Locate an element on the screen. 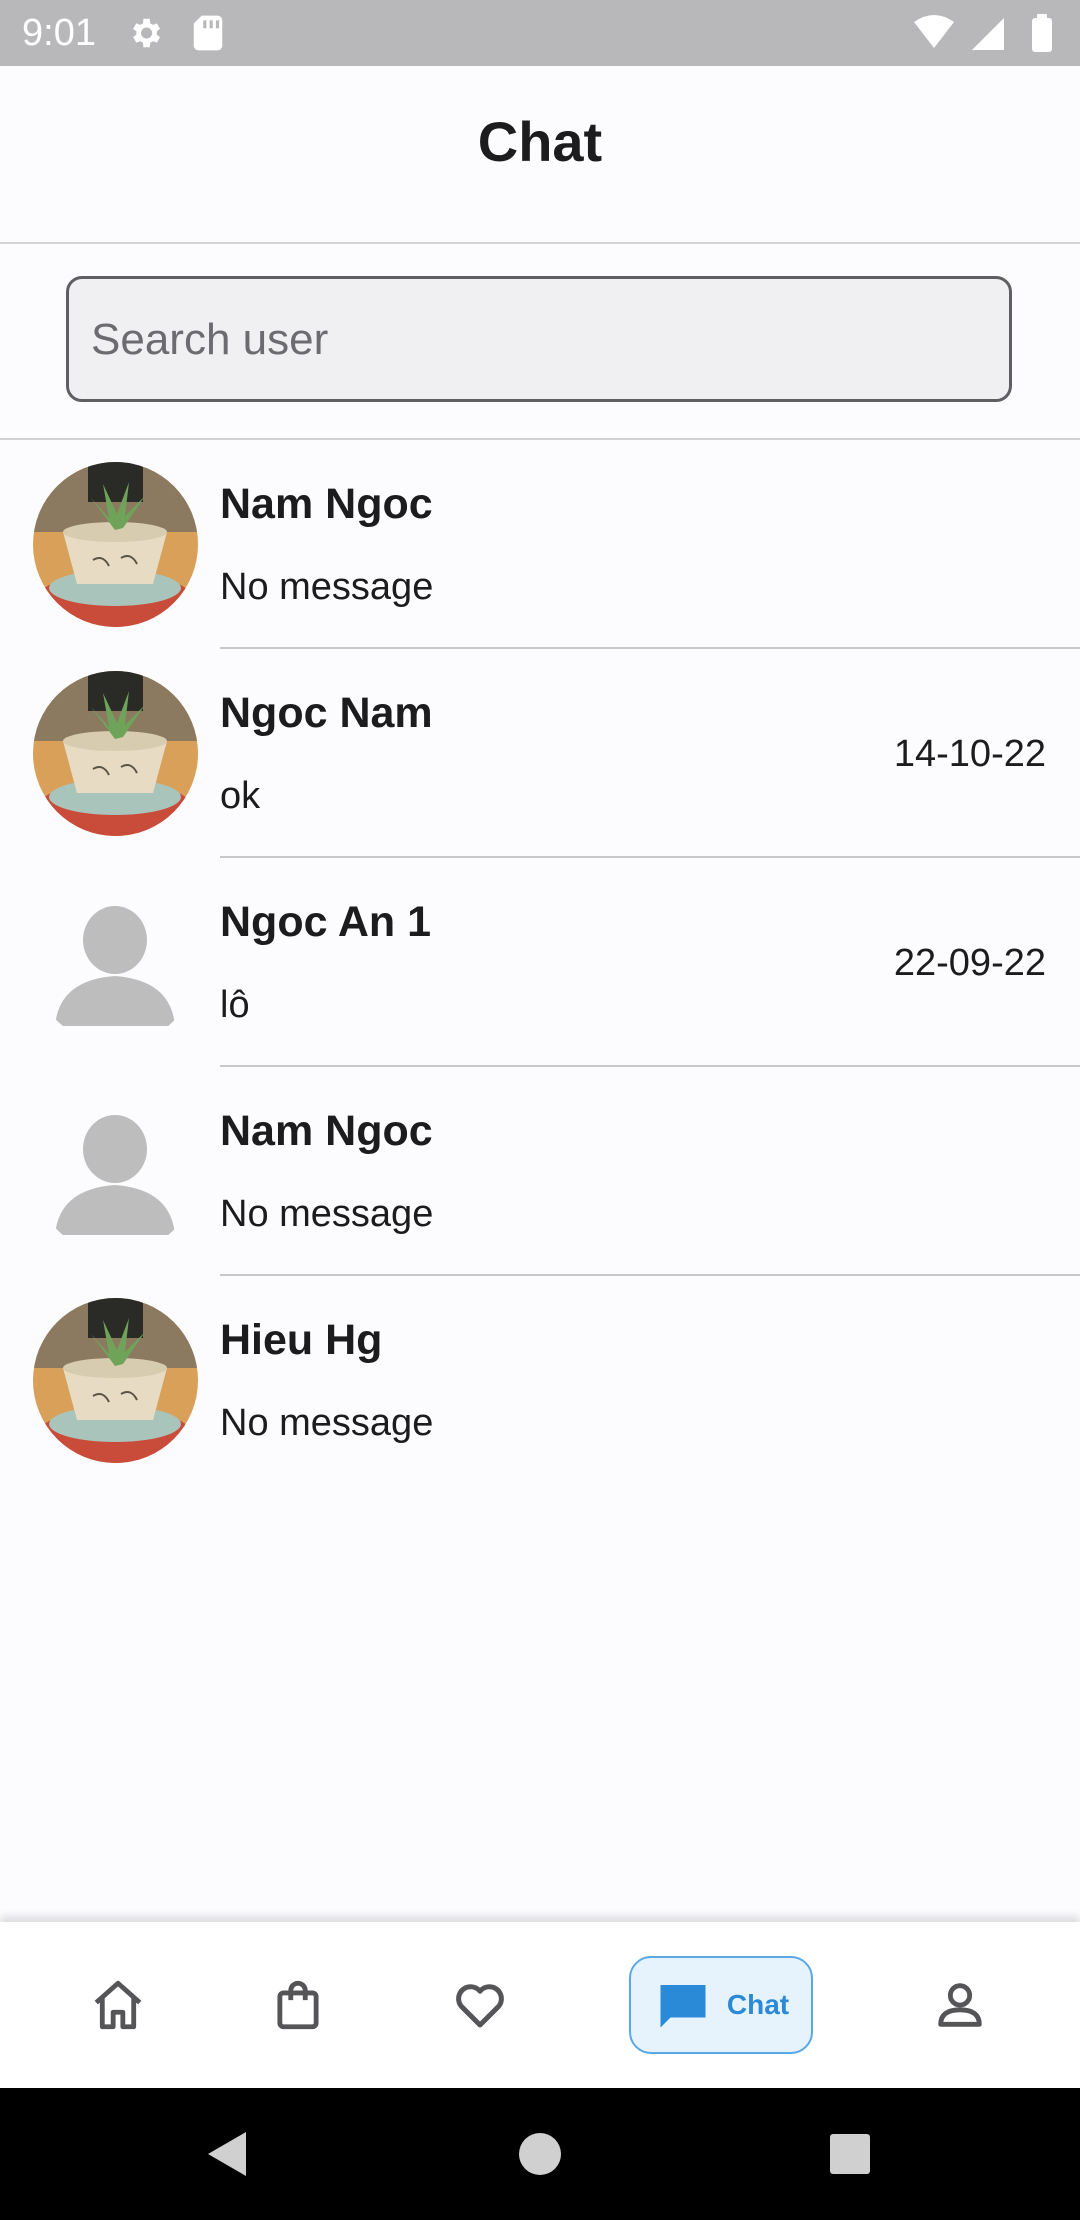 The height and width of the screenshot is (2220, 1080). chat-last-message: lô is located at coordinates (235, 1005).